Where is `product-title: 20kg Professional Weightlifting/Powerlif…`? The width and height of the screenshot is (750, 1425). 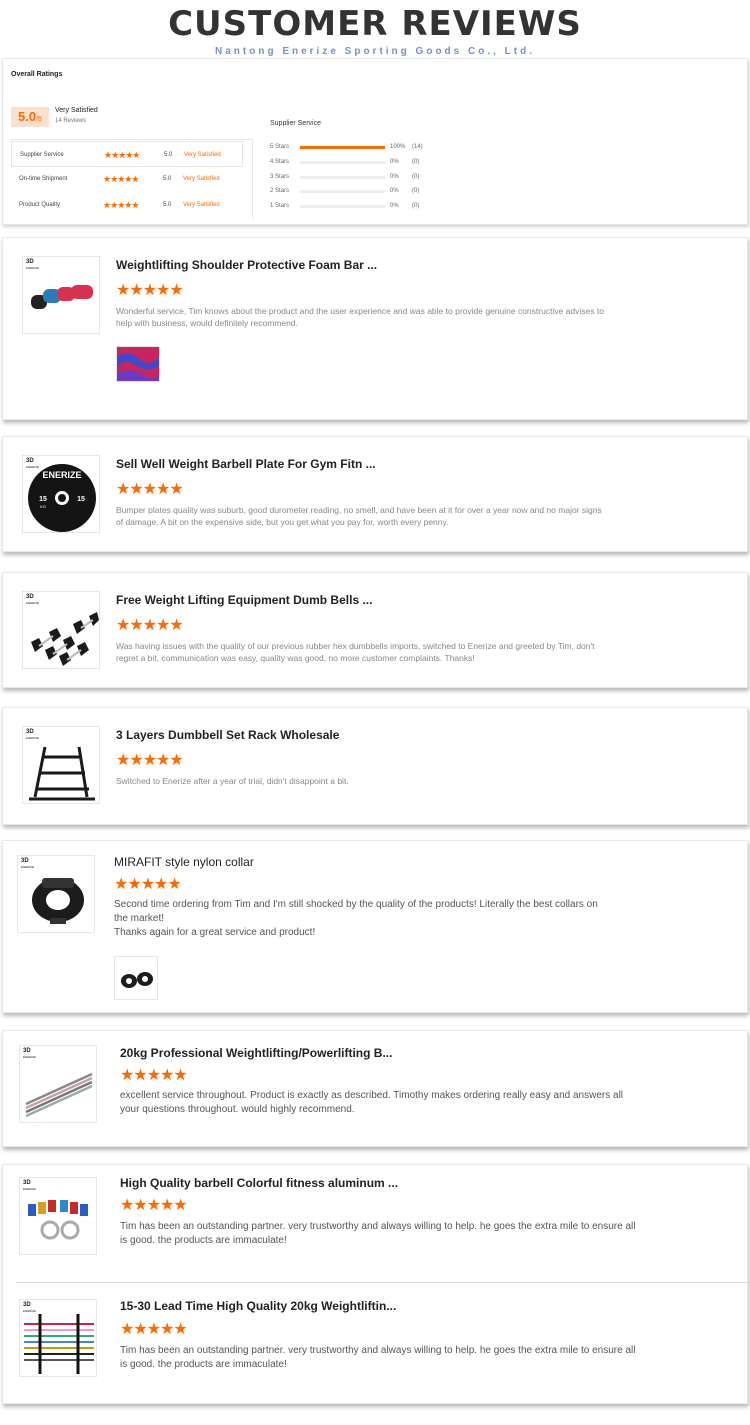
product-title: 20kg Professional Weightlifting/Powerlif… is located at coordinates (256, 1053).